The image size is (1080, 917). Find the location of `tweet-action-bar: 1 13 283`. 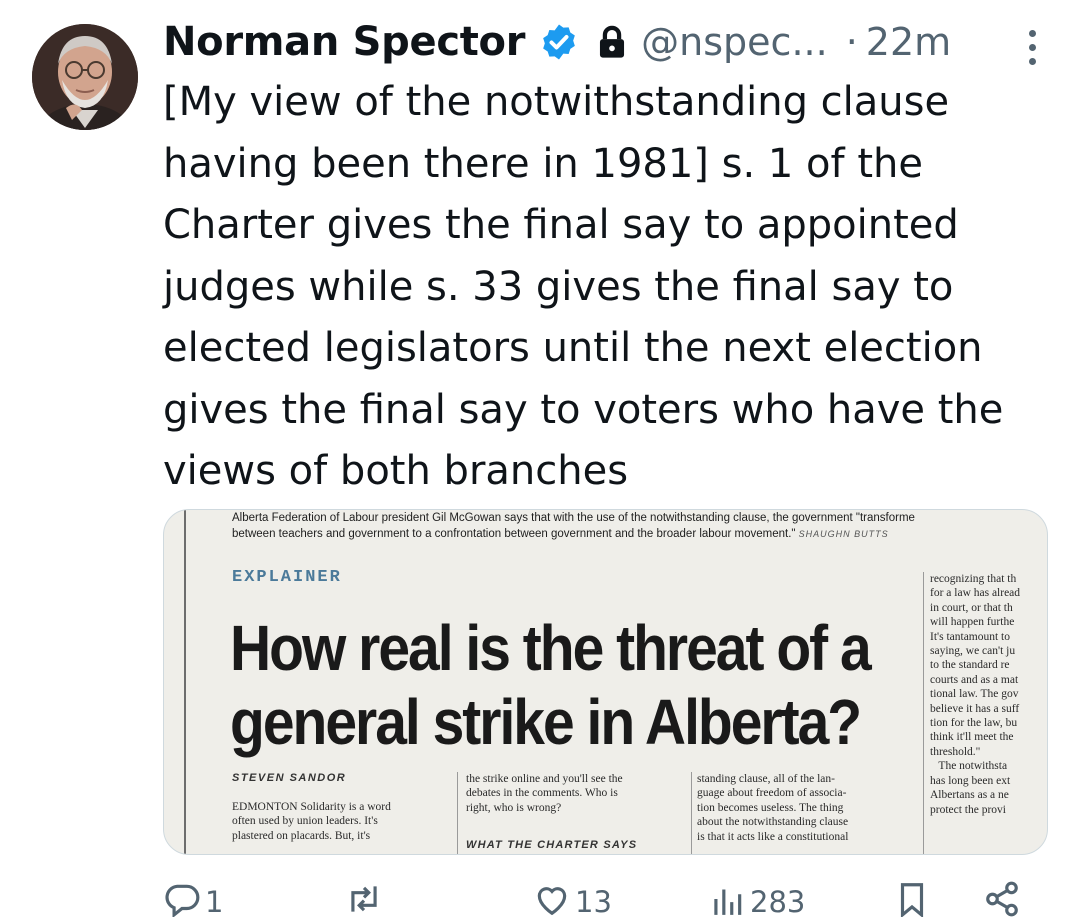

tweet-action-bar: 1 13 283 is located at coordinates (603, 898).